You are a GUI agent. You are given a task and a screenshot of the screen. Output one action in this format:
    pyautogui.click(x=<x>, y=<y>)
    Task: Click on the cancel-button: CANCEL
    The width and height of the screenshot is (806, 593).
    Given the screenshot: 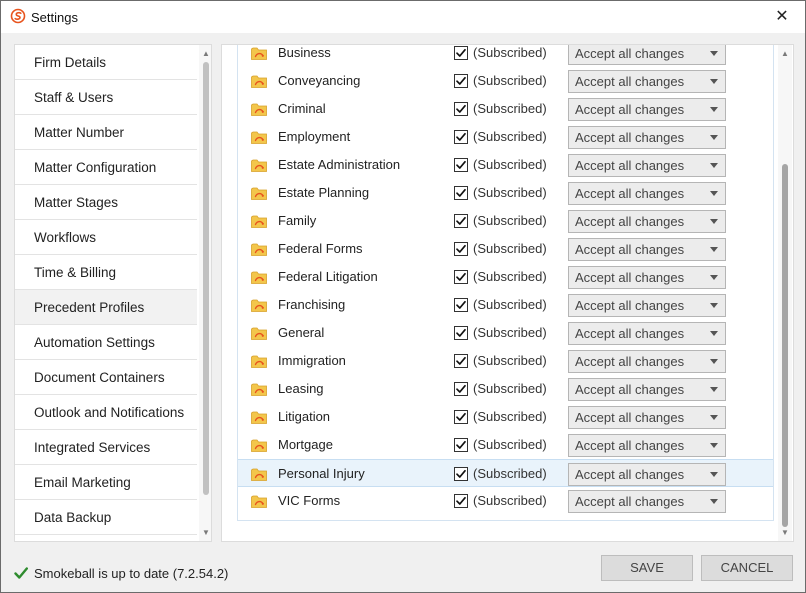 What is the action you would take?
    pyautogui.click(x=747, y=568)
    